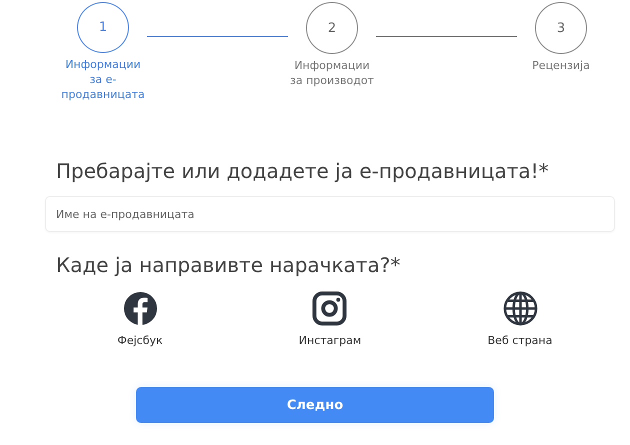  I want to click on search-field: Име на е-продавницата, so click(330, 214).